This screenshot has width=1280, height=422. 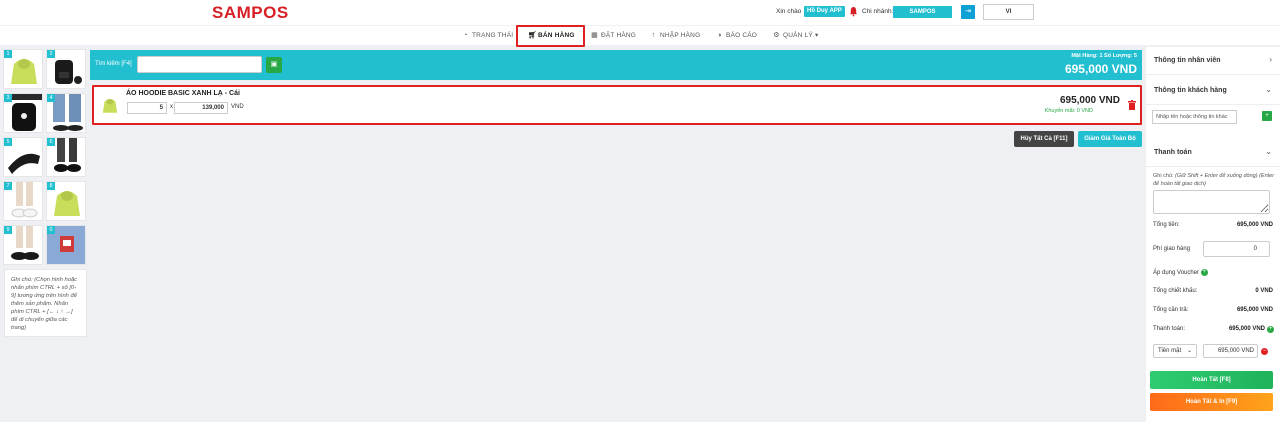 I want to click on top-bar: SAMPOS Xin chào Hồ Duy APP Chi nhánh, so click(x=640, y=12).